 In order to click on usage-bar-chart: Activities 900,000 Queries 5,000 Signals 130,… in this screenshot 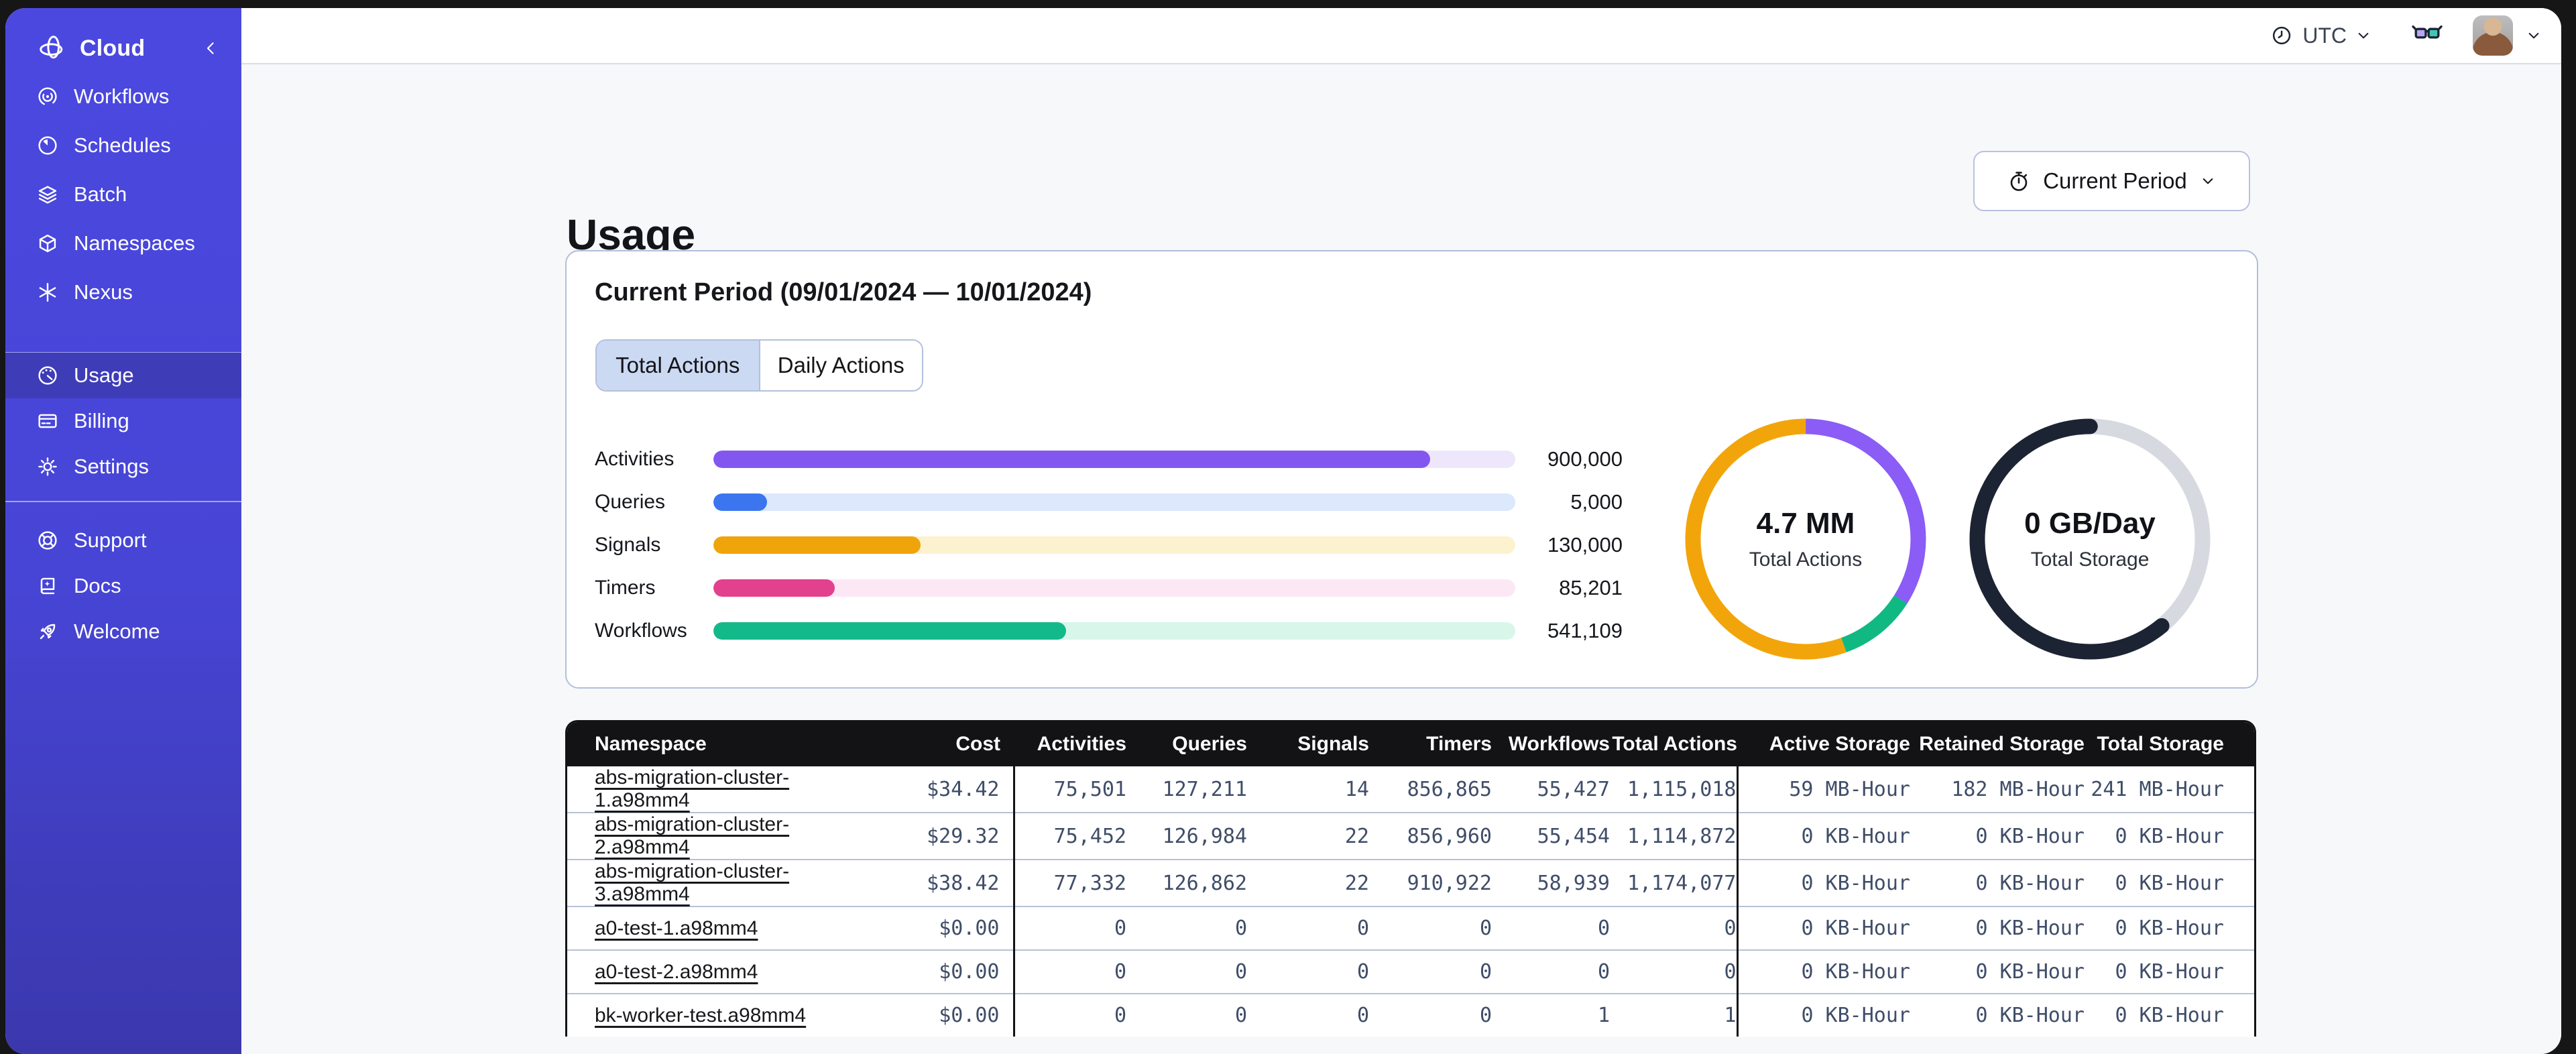, I will do `click(1109, 545)`.